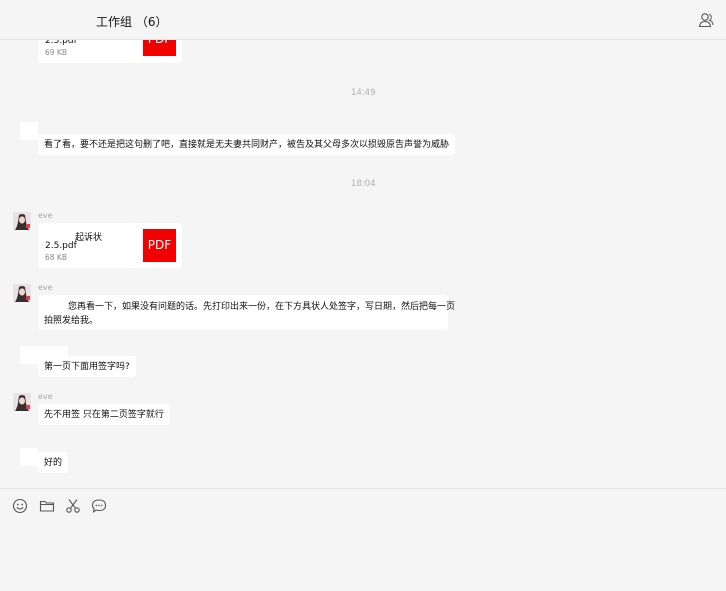 The image size is (726, 591). What do you see at coordinates (47, 506) in the screenshot?
I see `folder-icon` at bounding box center [47, 506].